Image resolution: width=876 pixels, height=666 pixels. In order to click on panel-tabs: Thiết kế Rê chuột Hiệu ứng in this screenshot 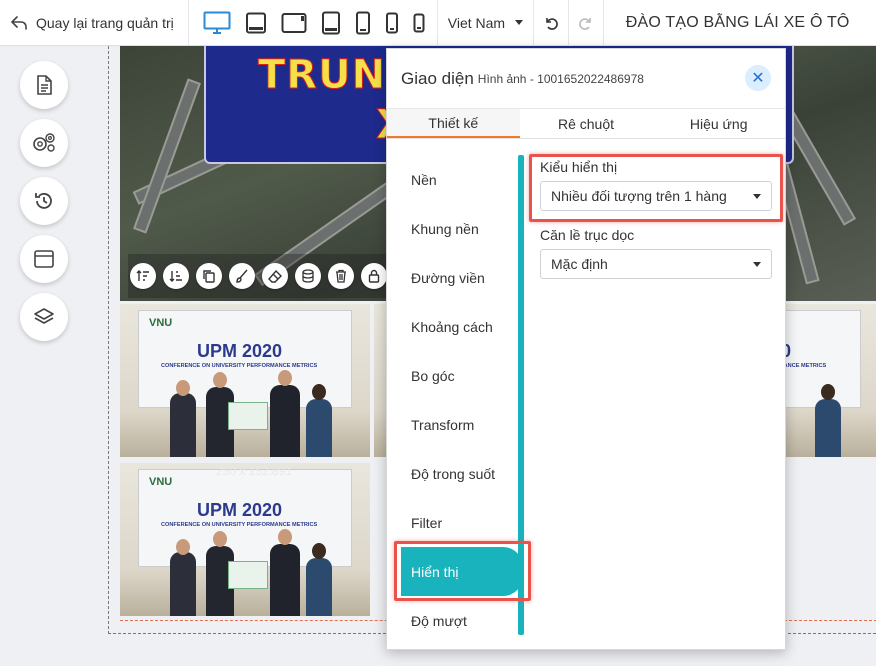, I will do `click(586, 124)`.